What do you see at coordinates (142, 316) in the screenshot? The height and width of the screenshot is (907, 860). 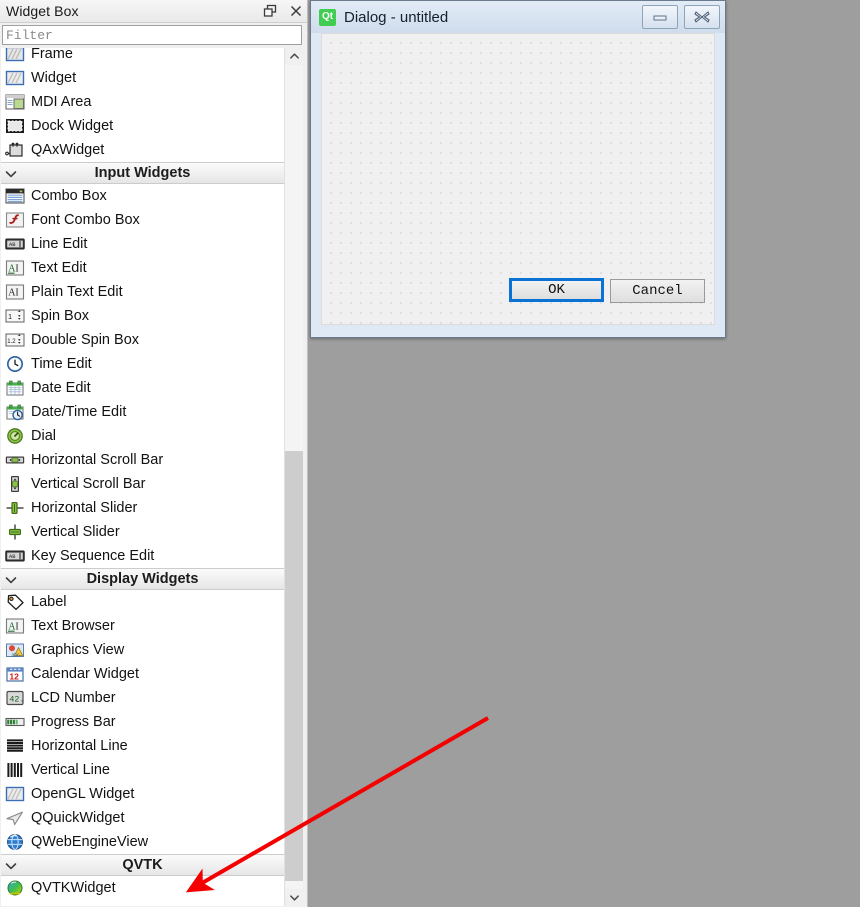 I see `widget-list-item-spin-box: 1 Spin Box` at bounding box center [142, 316].